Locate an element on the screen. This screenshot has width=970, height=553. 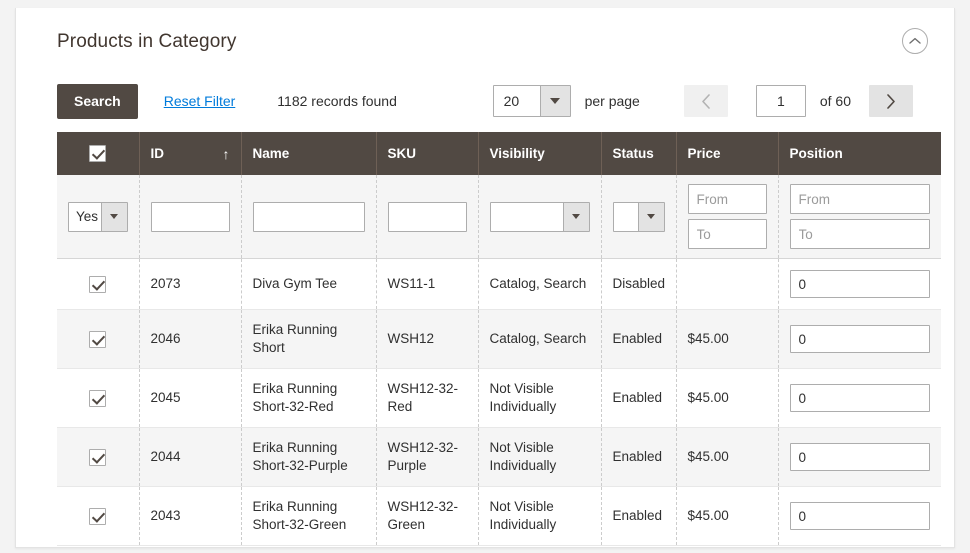
column-header-name: Name is located at coordinates (309, 153).